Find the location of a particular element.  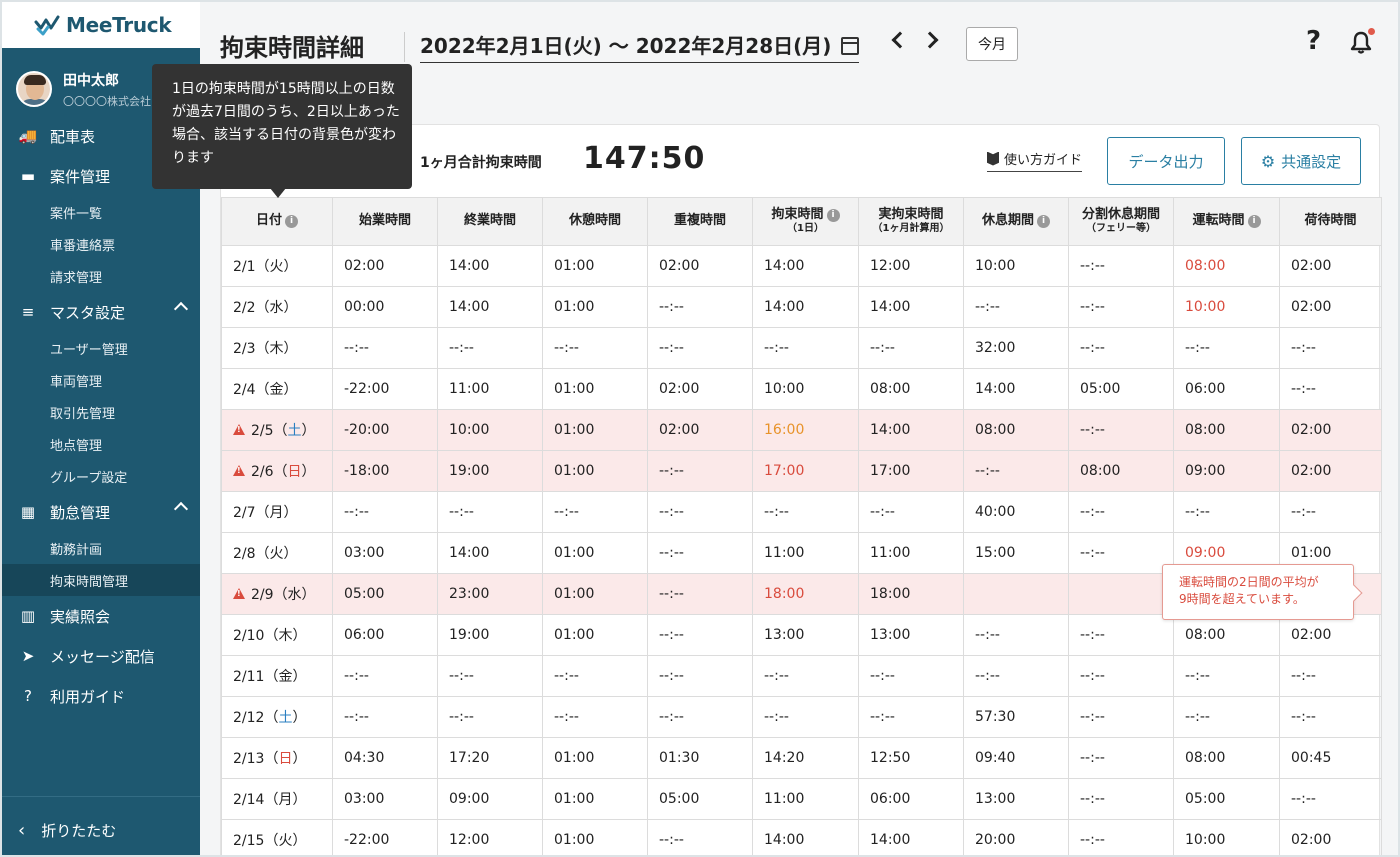

date-range-picker: 2022年2月1日(火) 〜 2022年2月28日(月) is located at coordinates (640, 46).